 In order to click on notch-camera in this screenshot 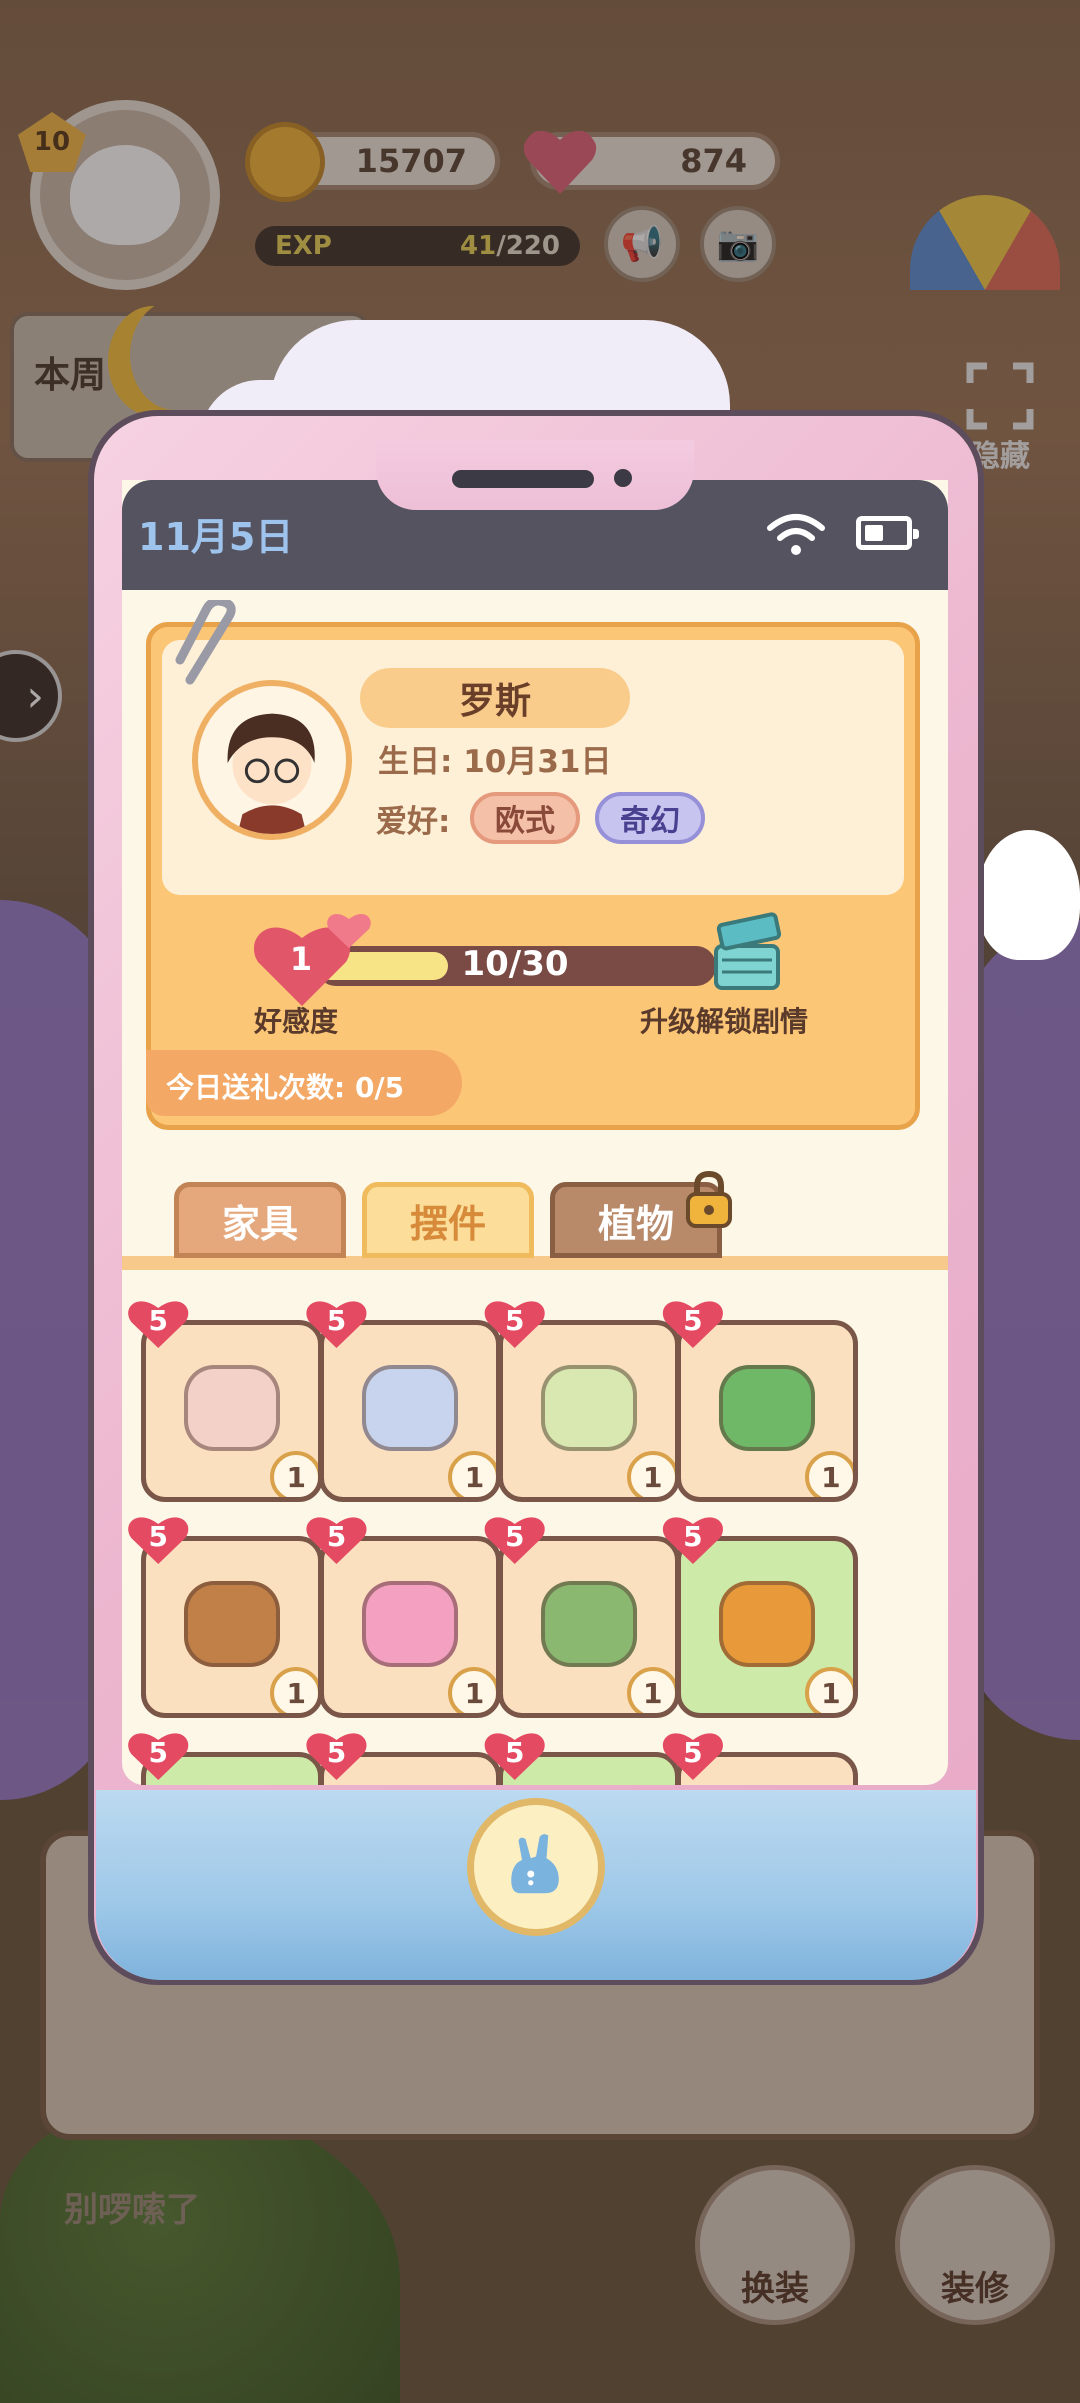, I will do `click(623, 478)`.